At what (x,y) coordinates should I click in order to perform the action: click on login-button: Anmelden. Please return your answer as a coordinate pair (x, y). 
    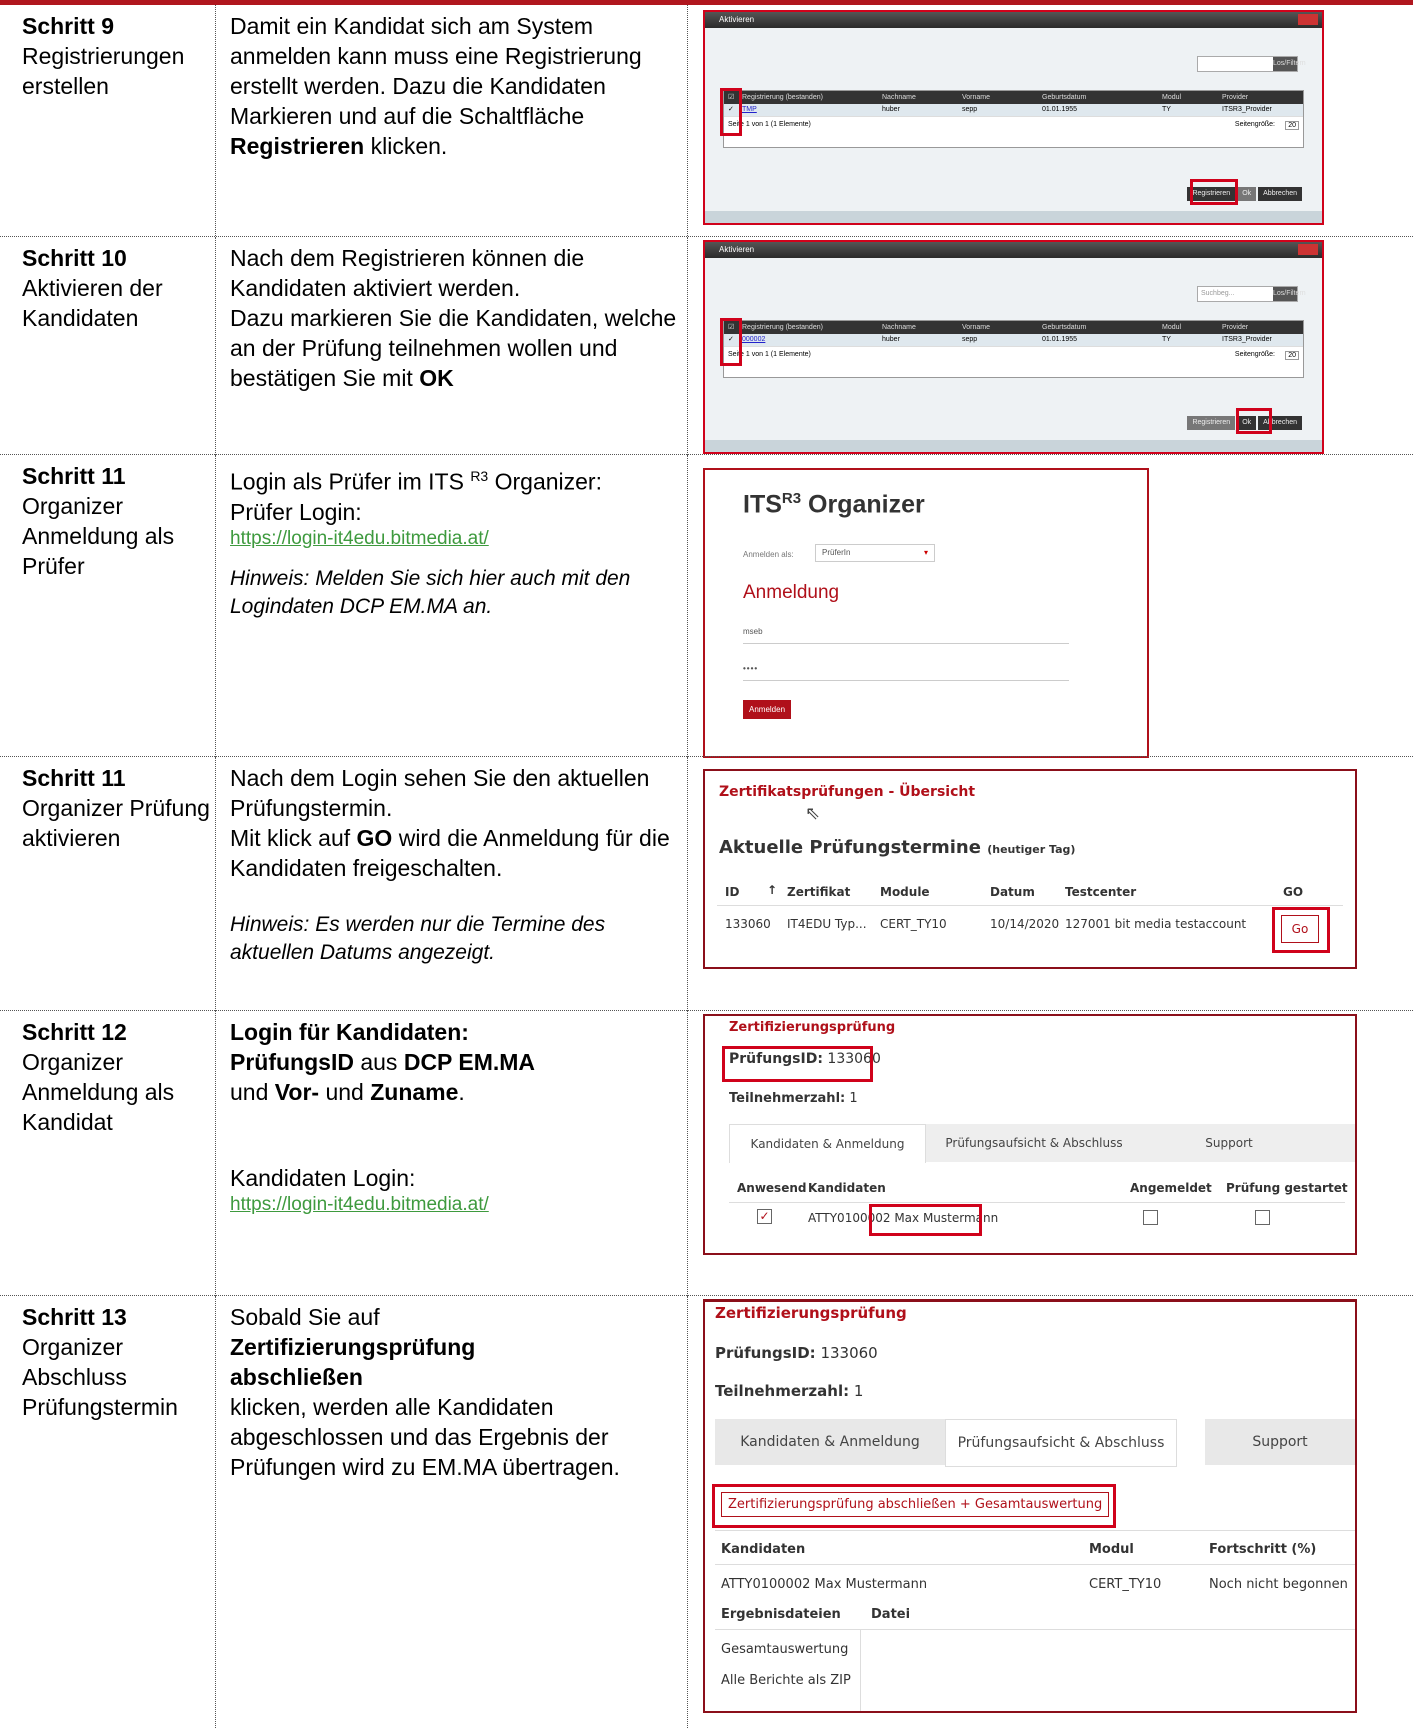
    Looking at the image, I should click on (767, 709).